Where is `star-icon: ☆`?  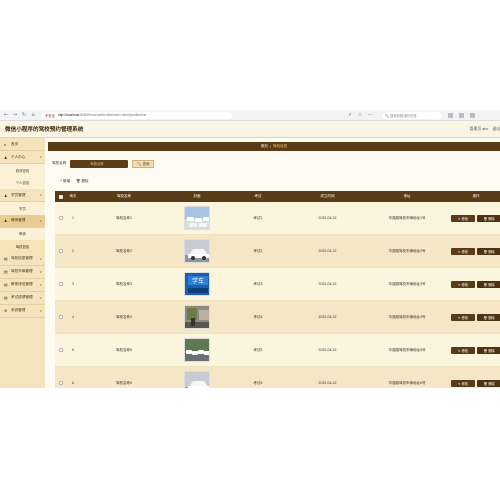 star-icon: ☆ is located at coordinates (360, 115).